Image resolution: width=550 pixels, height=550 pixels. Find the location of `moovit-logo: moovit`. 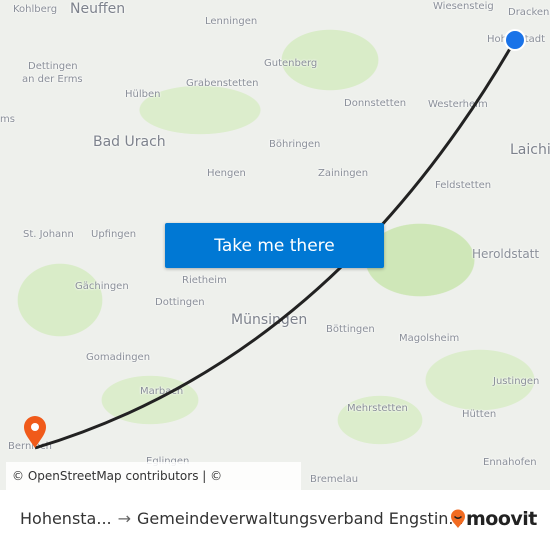

moovit-logo: moovit is located at coordinates (493, 519).